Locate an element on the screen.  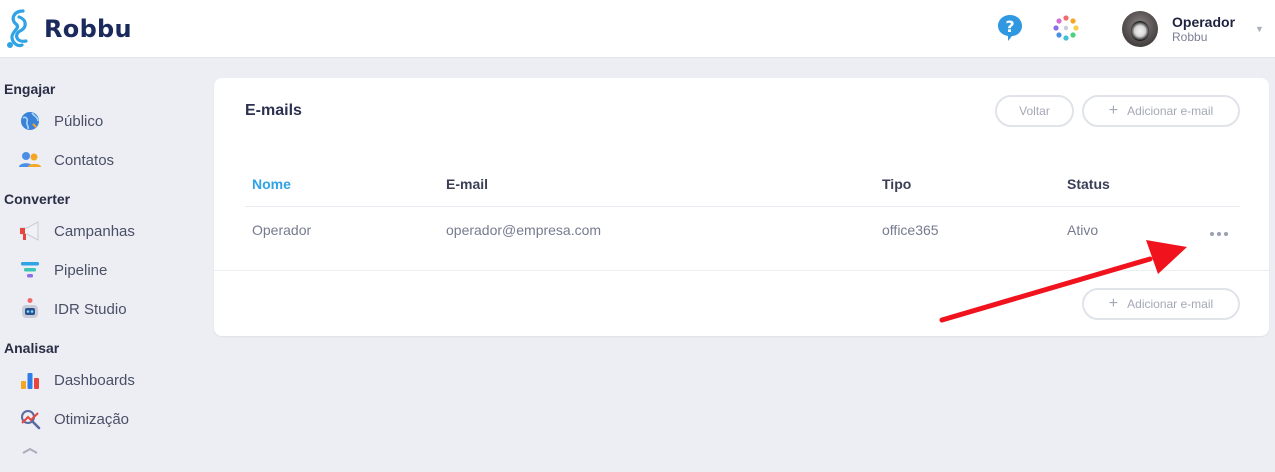
globe-icon is located at coordinates (30, 121).